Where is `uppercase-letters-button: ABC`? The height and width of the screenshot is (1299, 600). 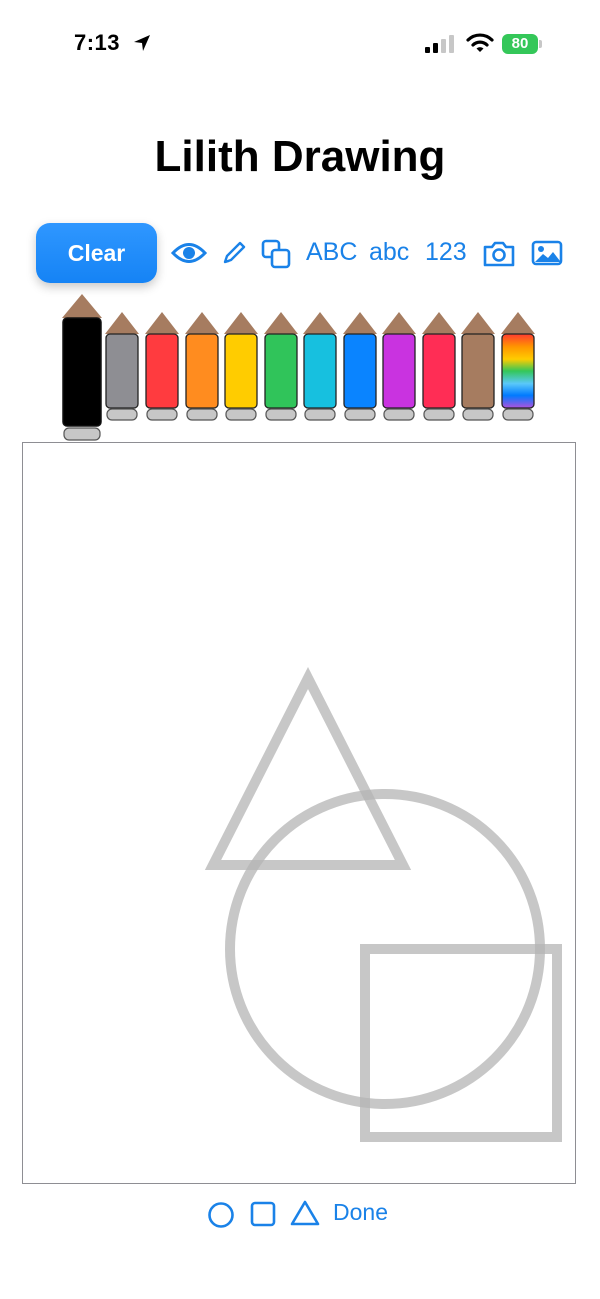 uppercase-letters-button: ABC is located at coordinates (331, 252).